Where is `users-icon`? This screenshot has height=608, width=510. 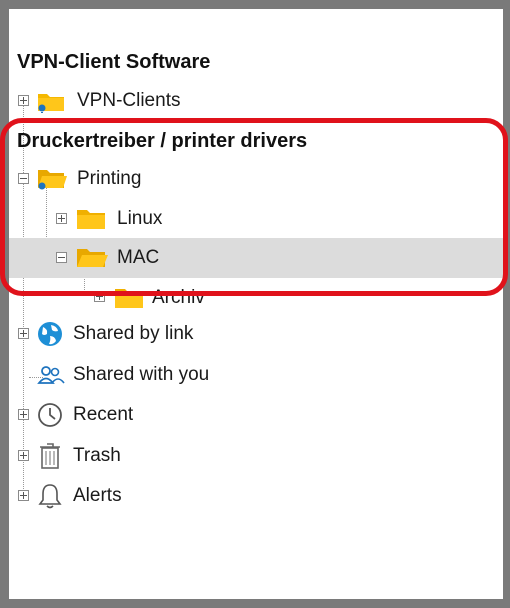
users-icon is located at coordinates (51, 375).